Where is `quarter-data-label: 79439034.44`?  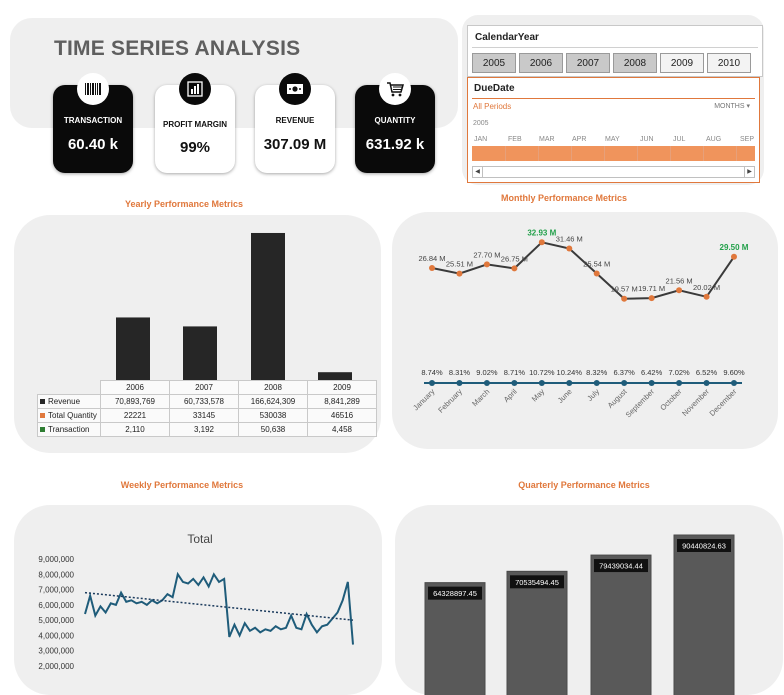
quarter-data-label: 79439034.44 is located at coordinates (621, 566).